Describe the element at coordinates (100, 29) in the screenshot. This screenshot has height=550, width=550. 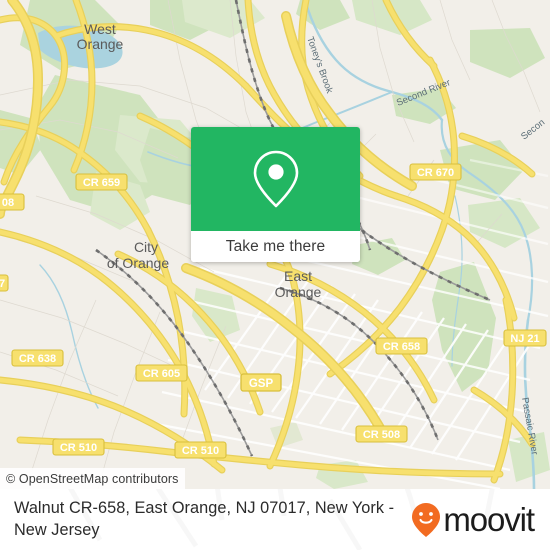
I see `place-label: West` at that location.